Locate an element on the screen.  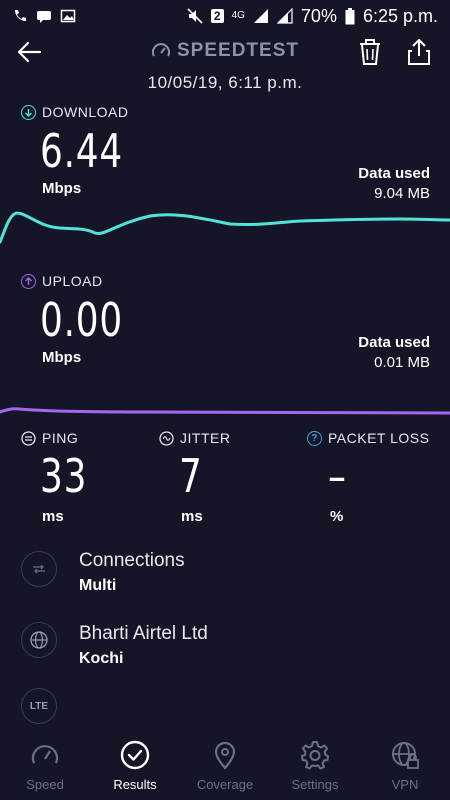
download-graph is located at coordinates (225, 227).